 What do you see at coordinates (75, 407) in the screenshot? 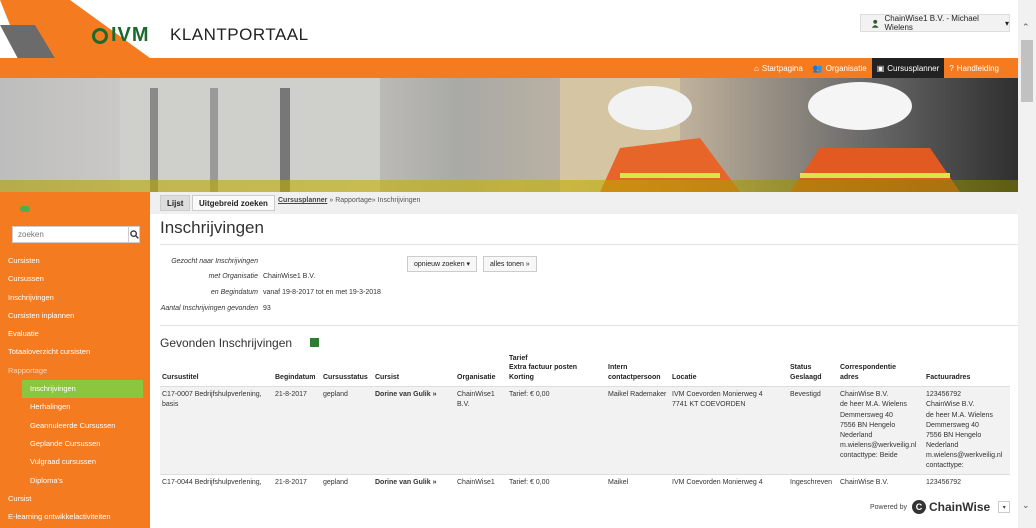
I see `sidebar-item-herhalingen: Herhalingen` at bounding box center [75, 407].